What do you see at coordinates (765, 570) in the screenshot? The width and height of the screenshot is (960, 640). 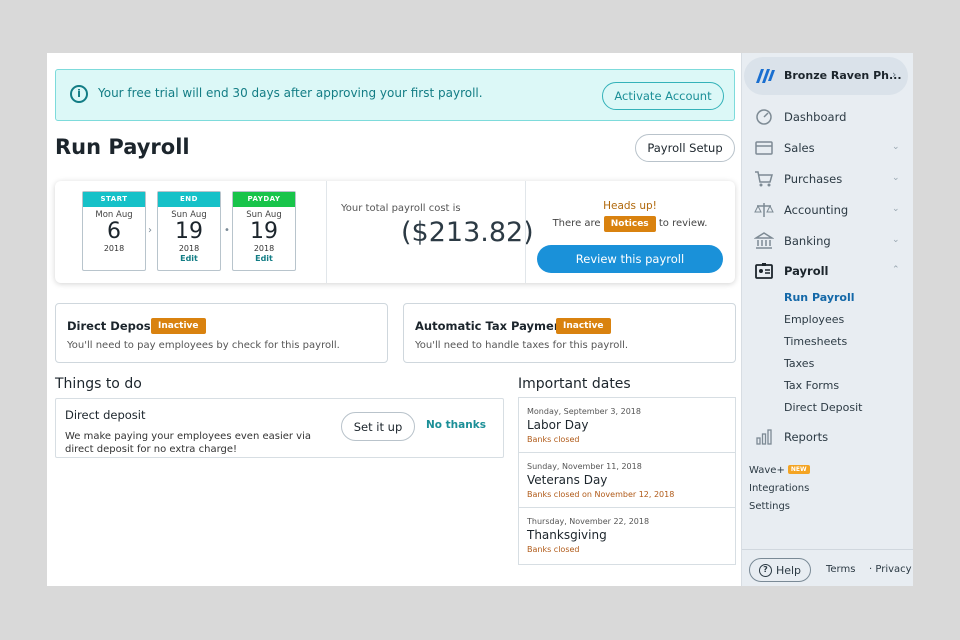 I see `question-icon: ?` at bounding box center [765, 570].